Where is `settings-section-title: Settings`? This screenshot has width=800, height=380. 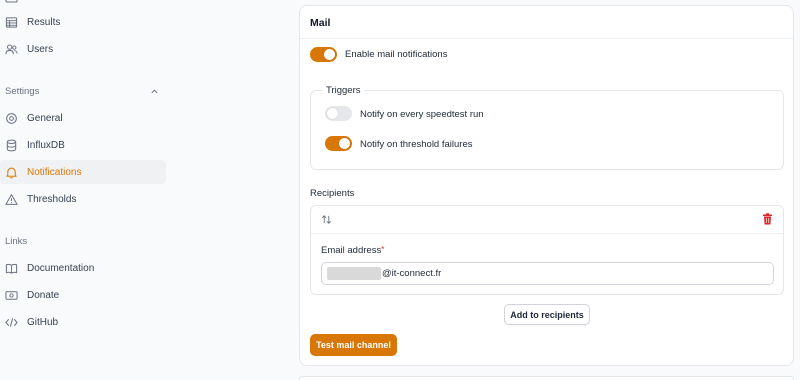 settings-section-title: Settings is located at coordinates (22, 91).